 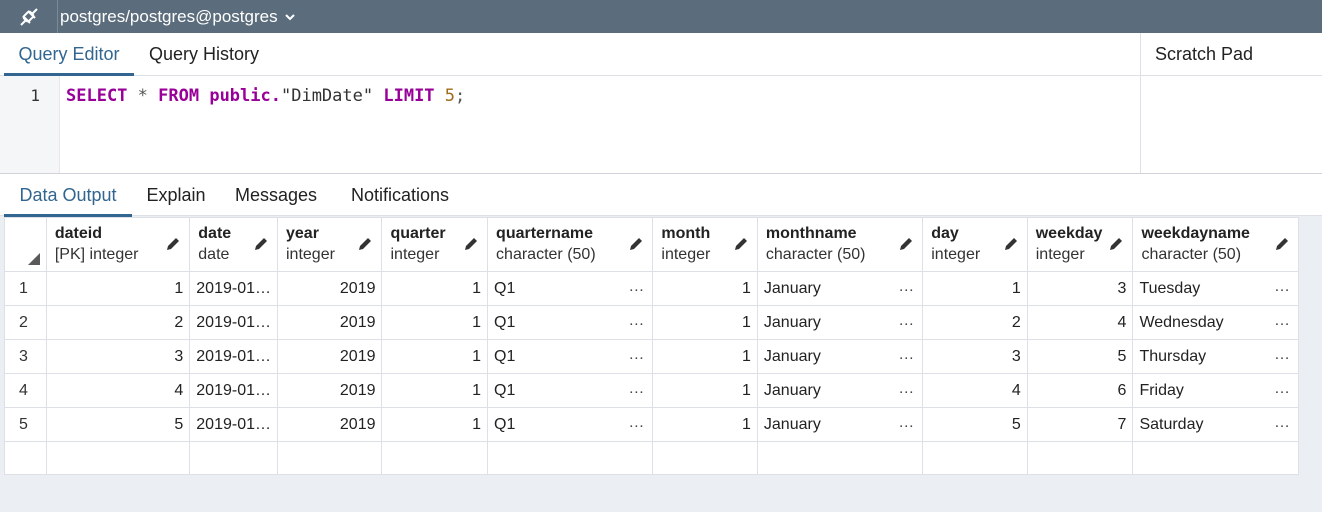 I want to click on select-all-cell, so click(x=25, y=244).